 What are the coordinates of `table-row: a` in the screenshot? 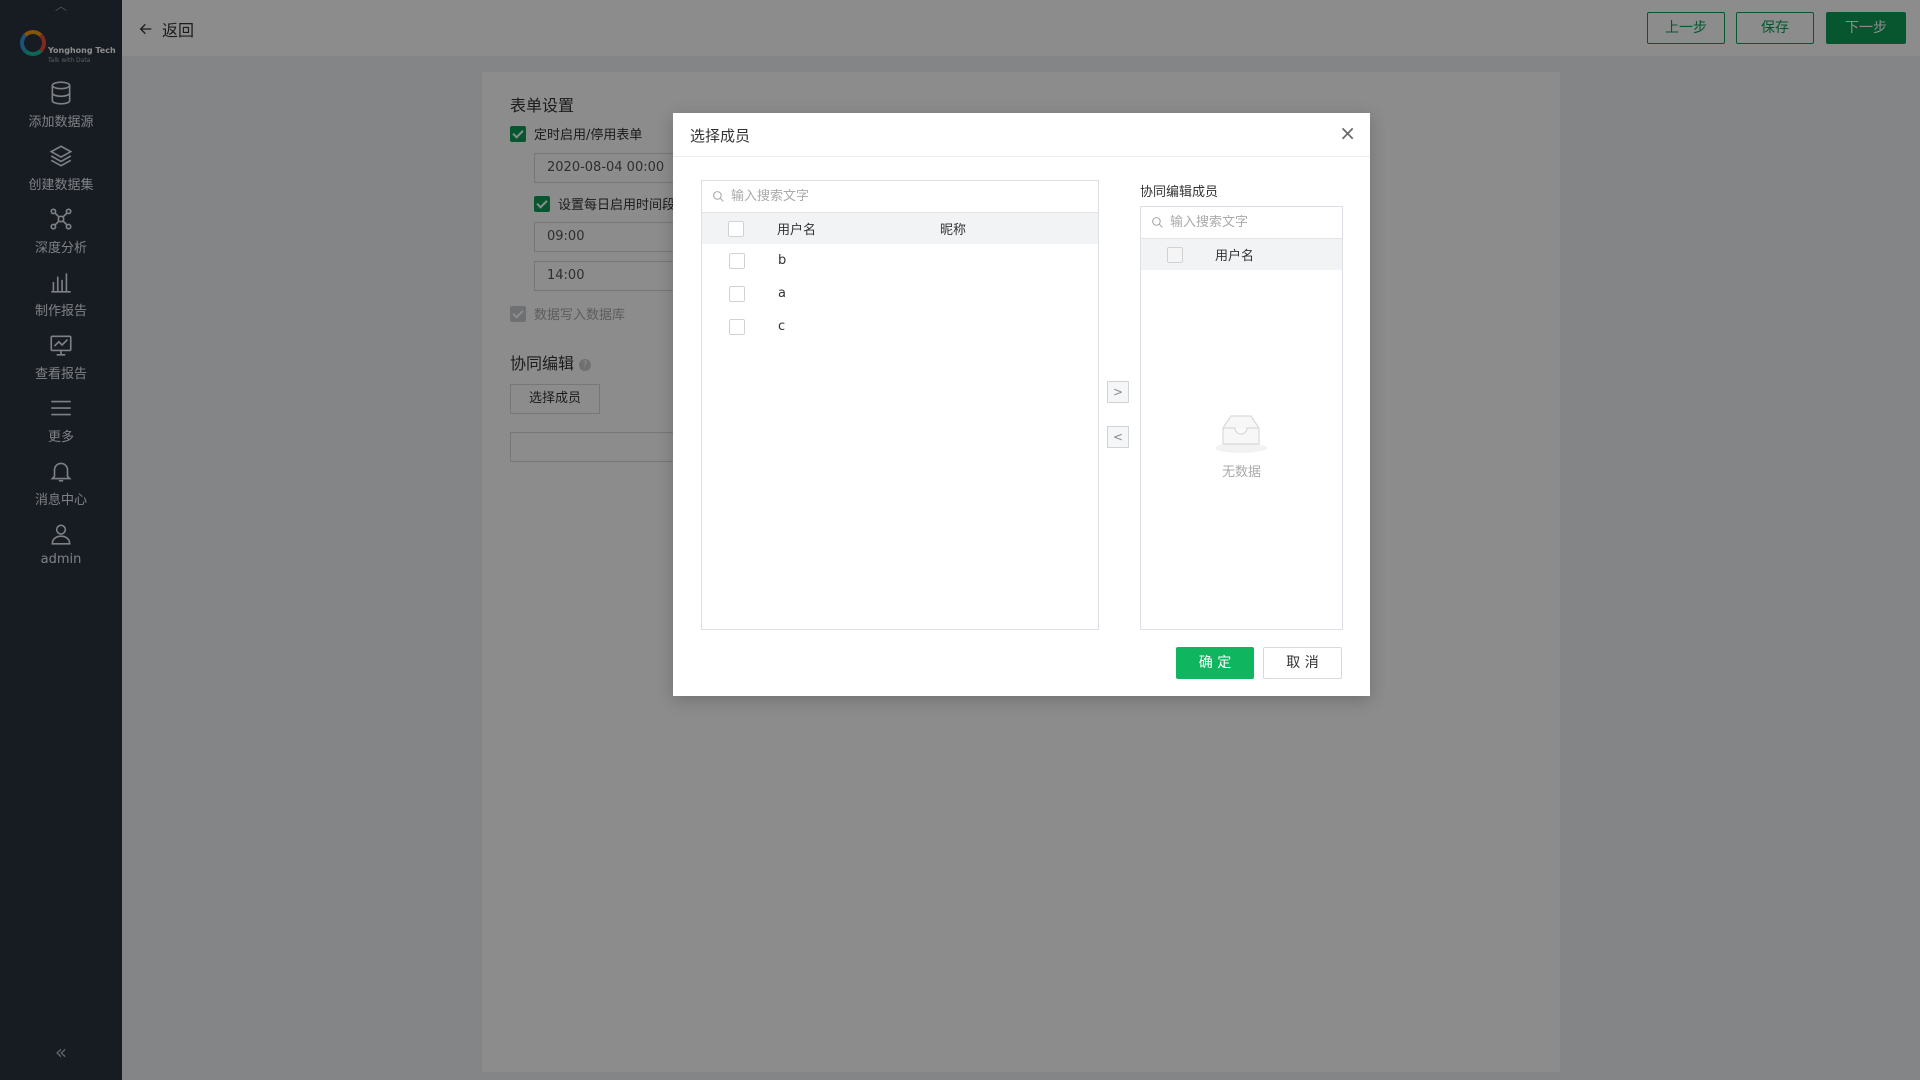 It's located at (900, 293).